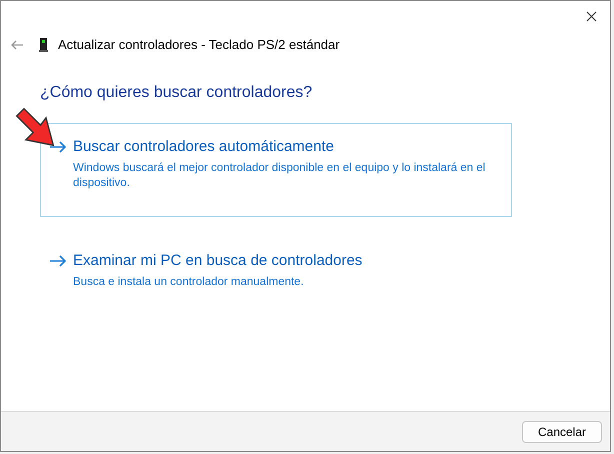  I want to click on option-title: Examinar mi PC en busca de controladores, so click(217, 261).